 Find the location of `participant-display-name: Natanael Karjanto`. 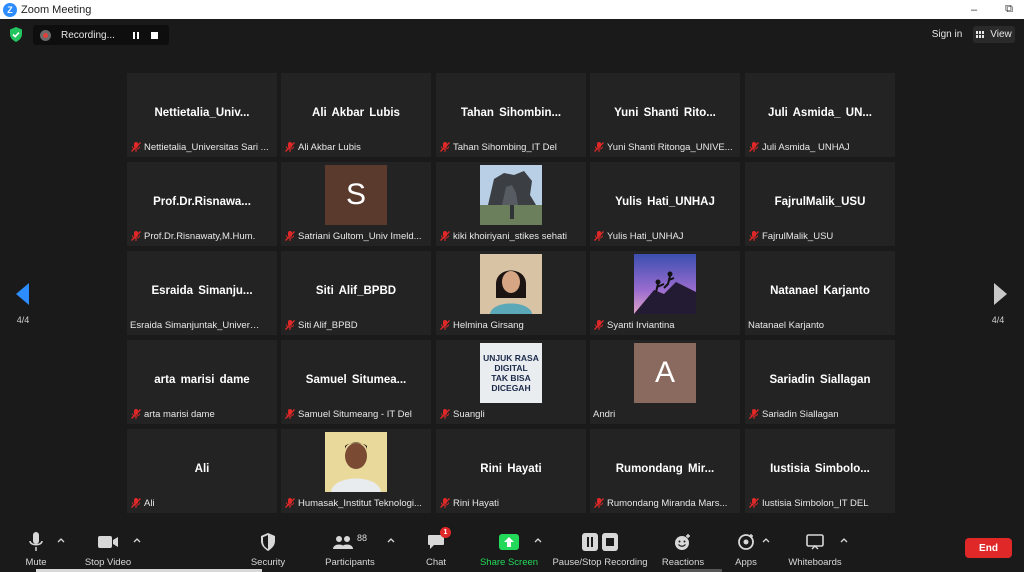

participant-display-name: Natanael Karjanto is located at coordinates (820, 291).